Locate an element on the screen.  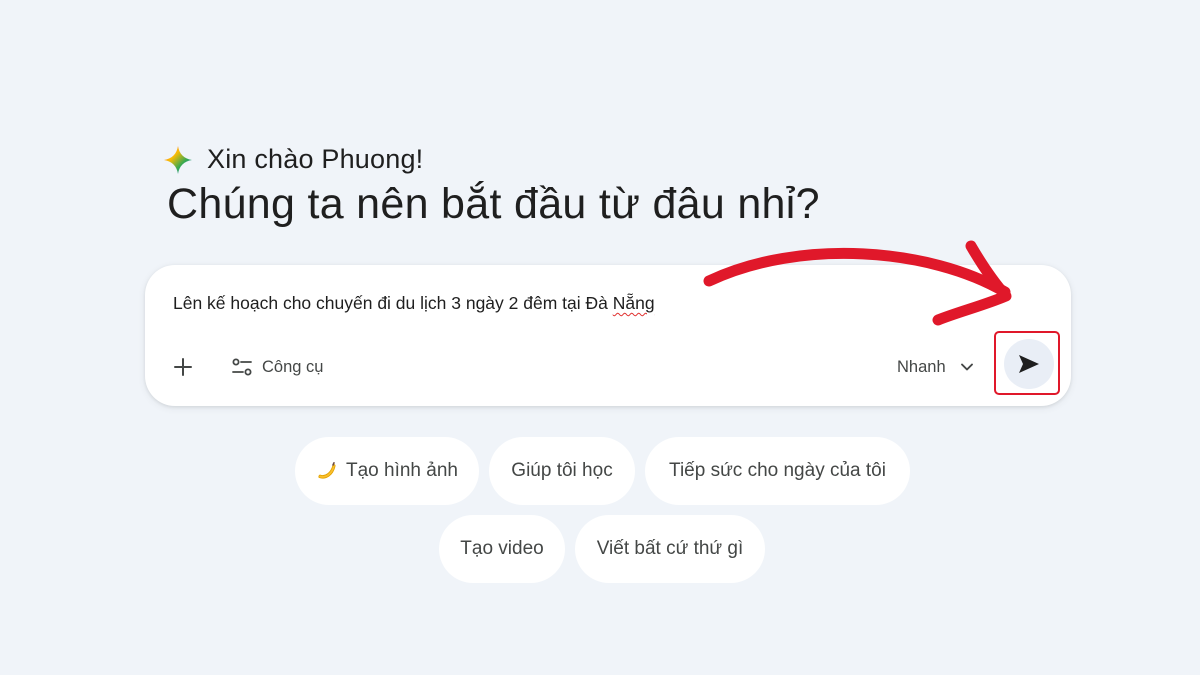
model-label: Nhanh is located at coordinates (921, 366).